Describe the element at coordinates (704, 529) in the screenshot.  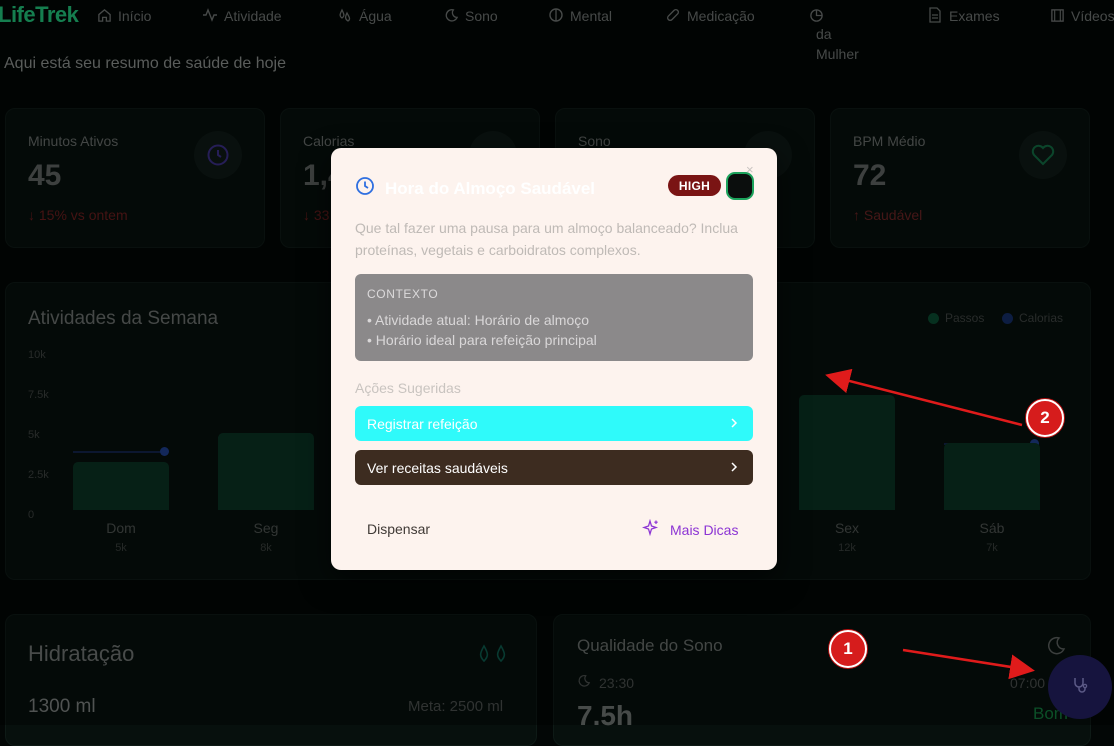
I see `more-tips-label: Mais Dicas` at that location.